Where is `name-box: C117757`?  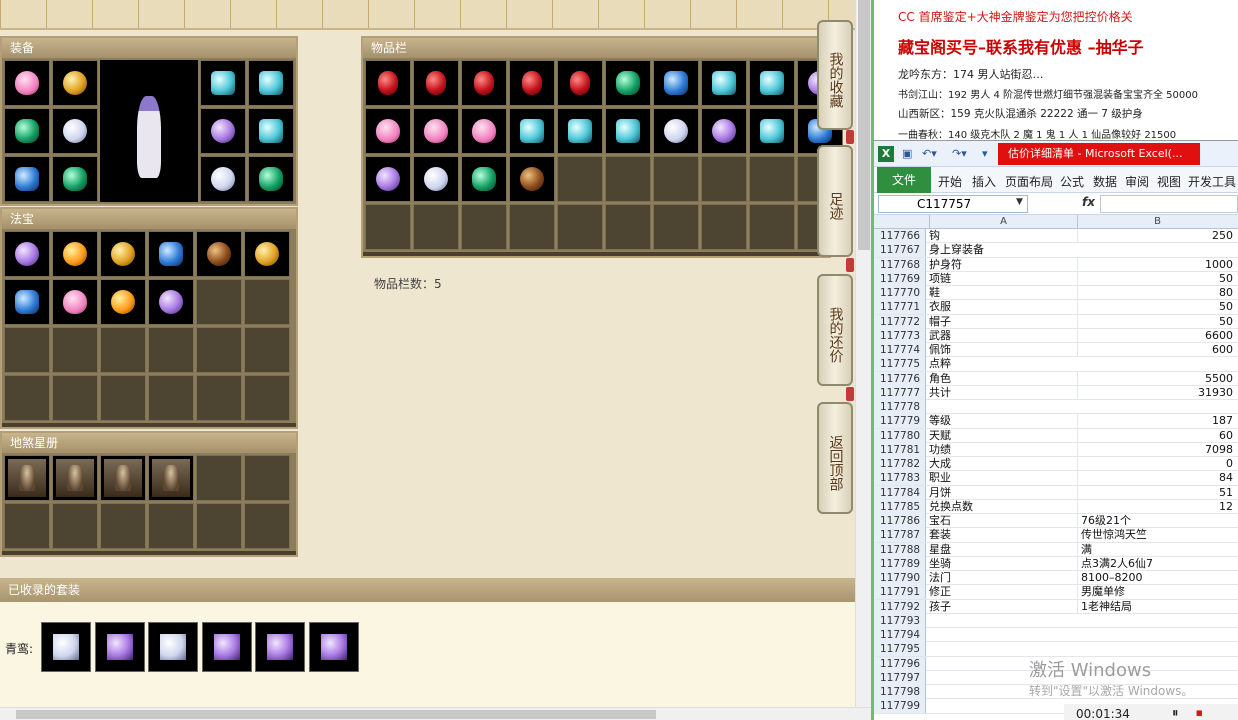 name-box: C117757 is located at coordinates (953, 204).